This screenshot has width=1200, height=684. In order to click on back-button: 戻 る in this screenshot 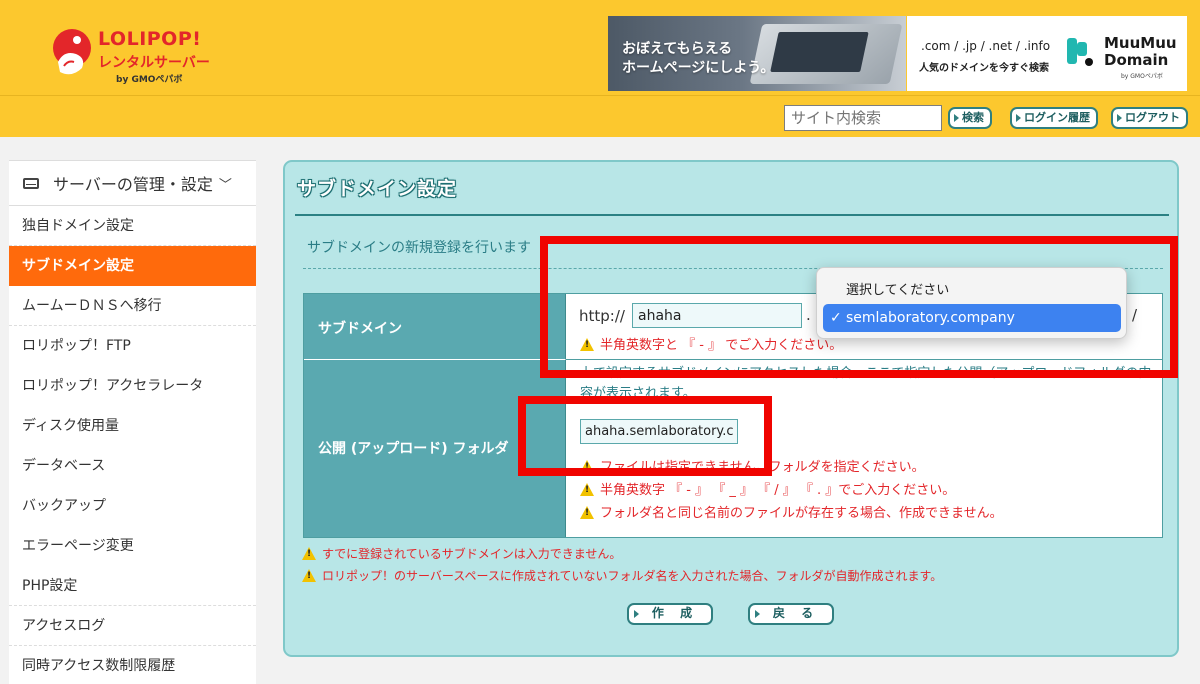, I will do `click(791, 614)`.